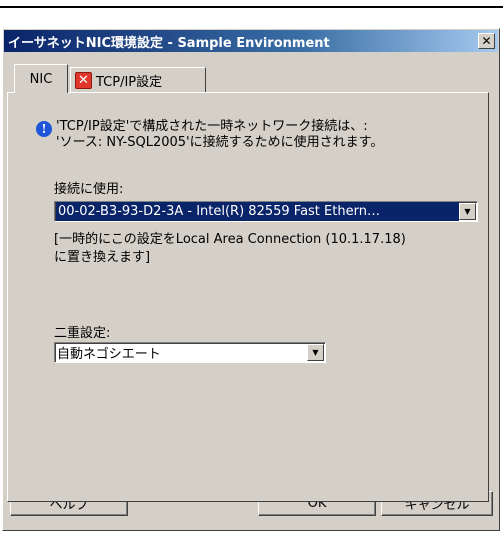 The width and height of the screenshot is (503, 533). What do you see at coordinates (129, 82) in the screenshot?
I see `tab-tcpip-label: TCP/IP設定` at bounding box center [129, 82].